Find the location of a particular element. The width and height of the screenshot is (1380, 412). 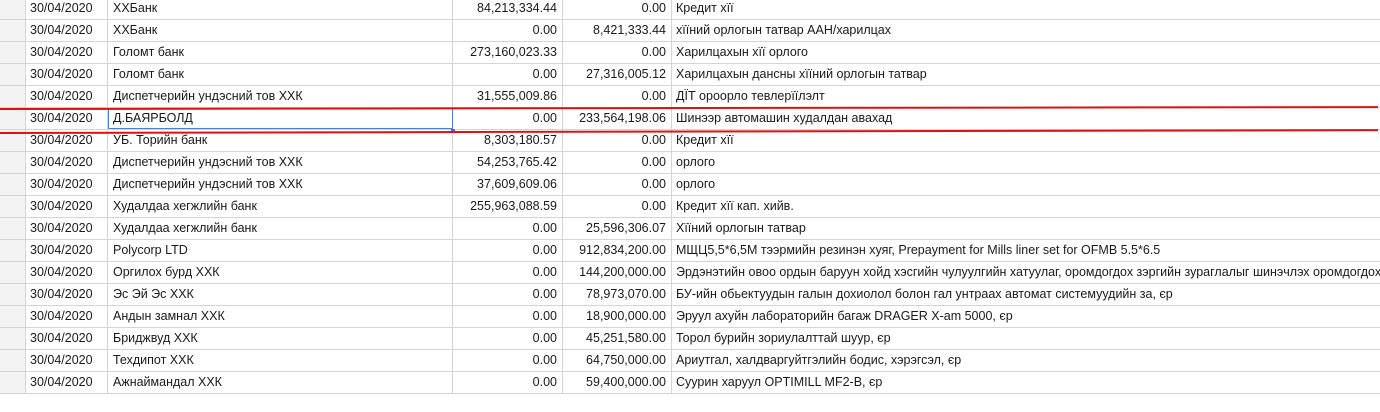

party-cell: Оргилох бурд ХХК is located at coordinates (280, 272).